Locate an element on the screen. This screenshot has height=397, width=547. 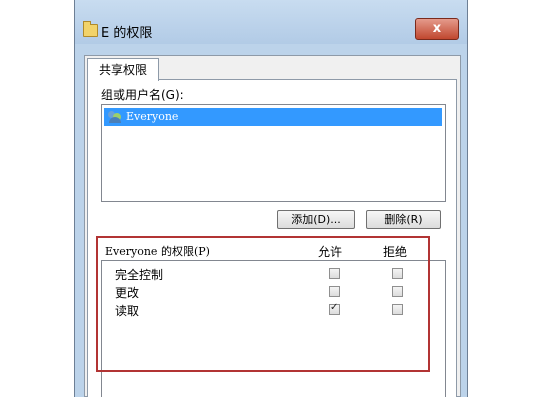
allow-column-header: 允许 is located at coordinates (330, 252).